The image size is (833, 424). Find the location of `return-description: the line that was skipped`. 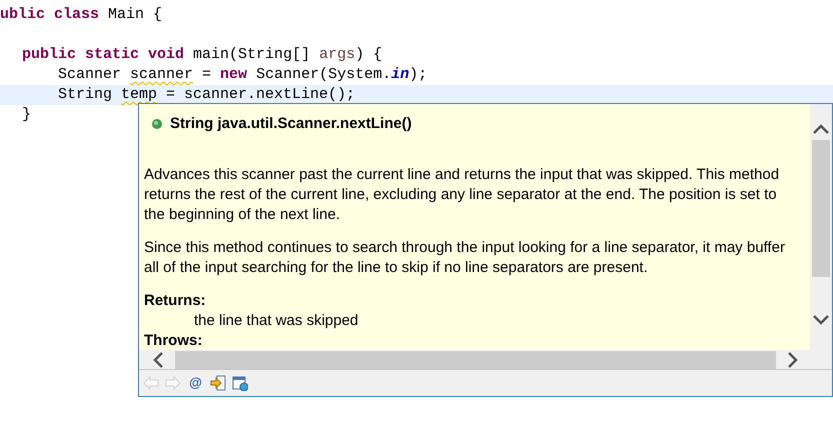

return-description: the line that was skipped is located at coordinates (275, 321).